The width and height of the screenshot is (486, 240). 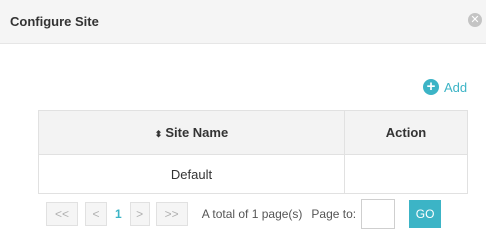 I want to click on page-to-label: Page to:, so click(x=334, y=214).